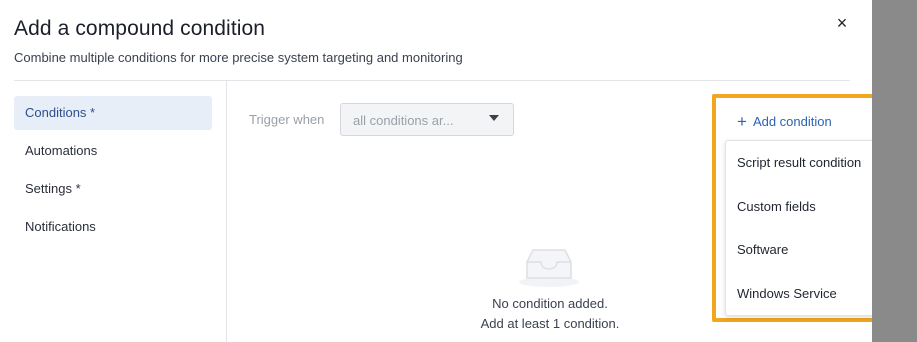 The height and width of the screenshot is (342, 917). What do you see at coordinates (550, 323) in the screenshot?
I see `empty-state-hint: Add at least 1 condition.` at bounding box center [550, 323].